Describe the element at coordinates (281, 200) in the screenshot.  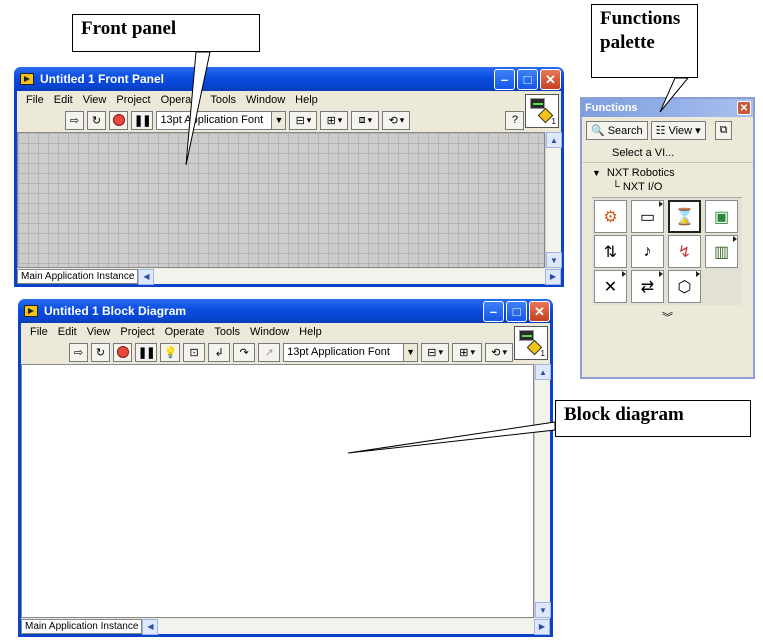
I see `front-panel-canvas` at that location.